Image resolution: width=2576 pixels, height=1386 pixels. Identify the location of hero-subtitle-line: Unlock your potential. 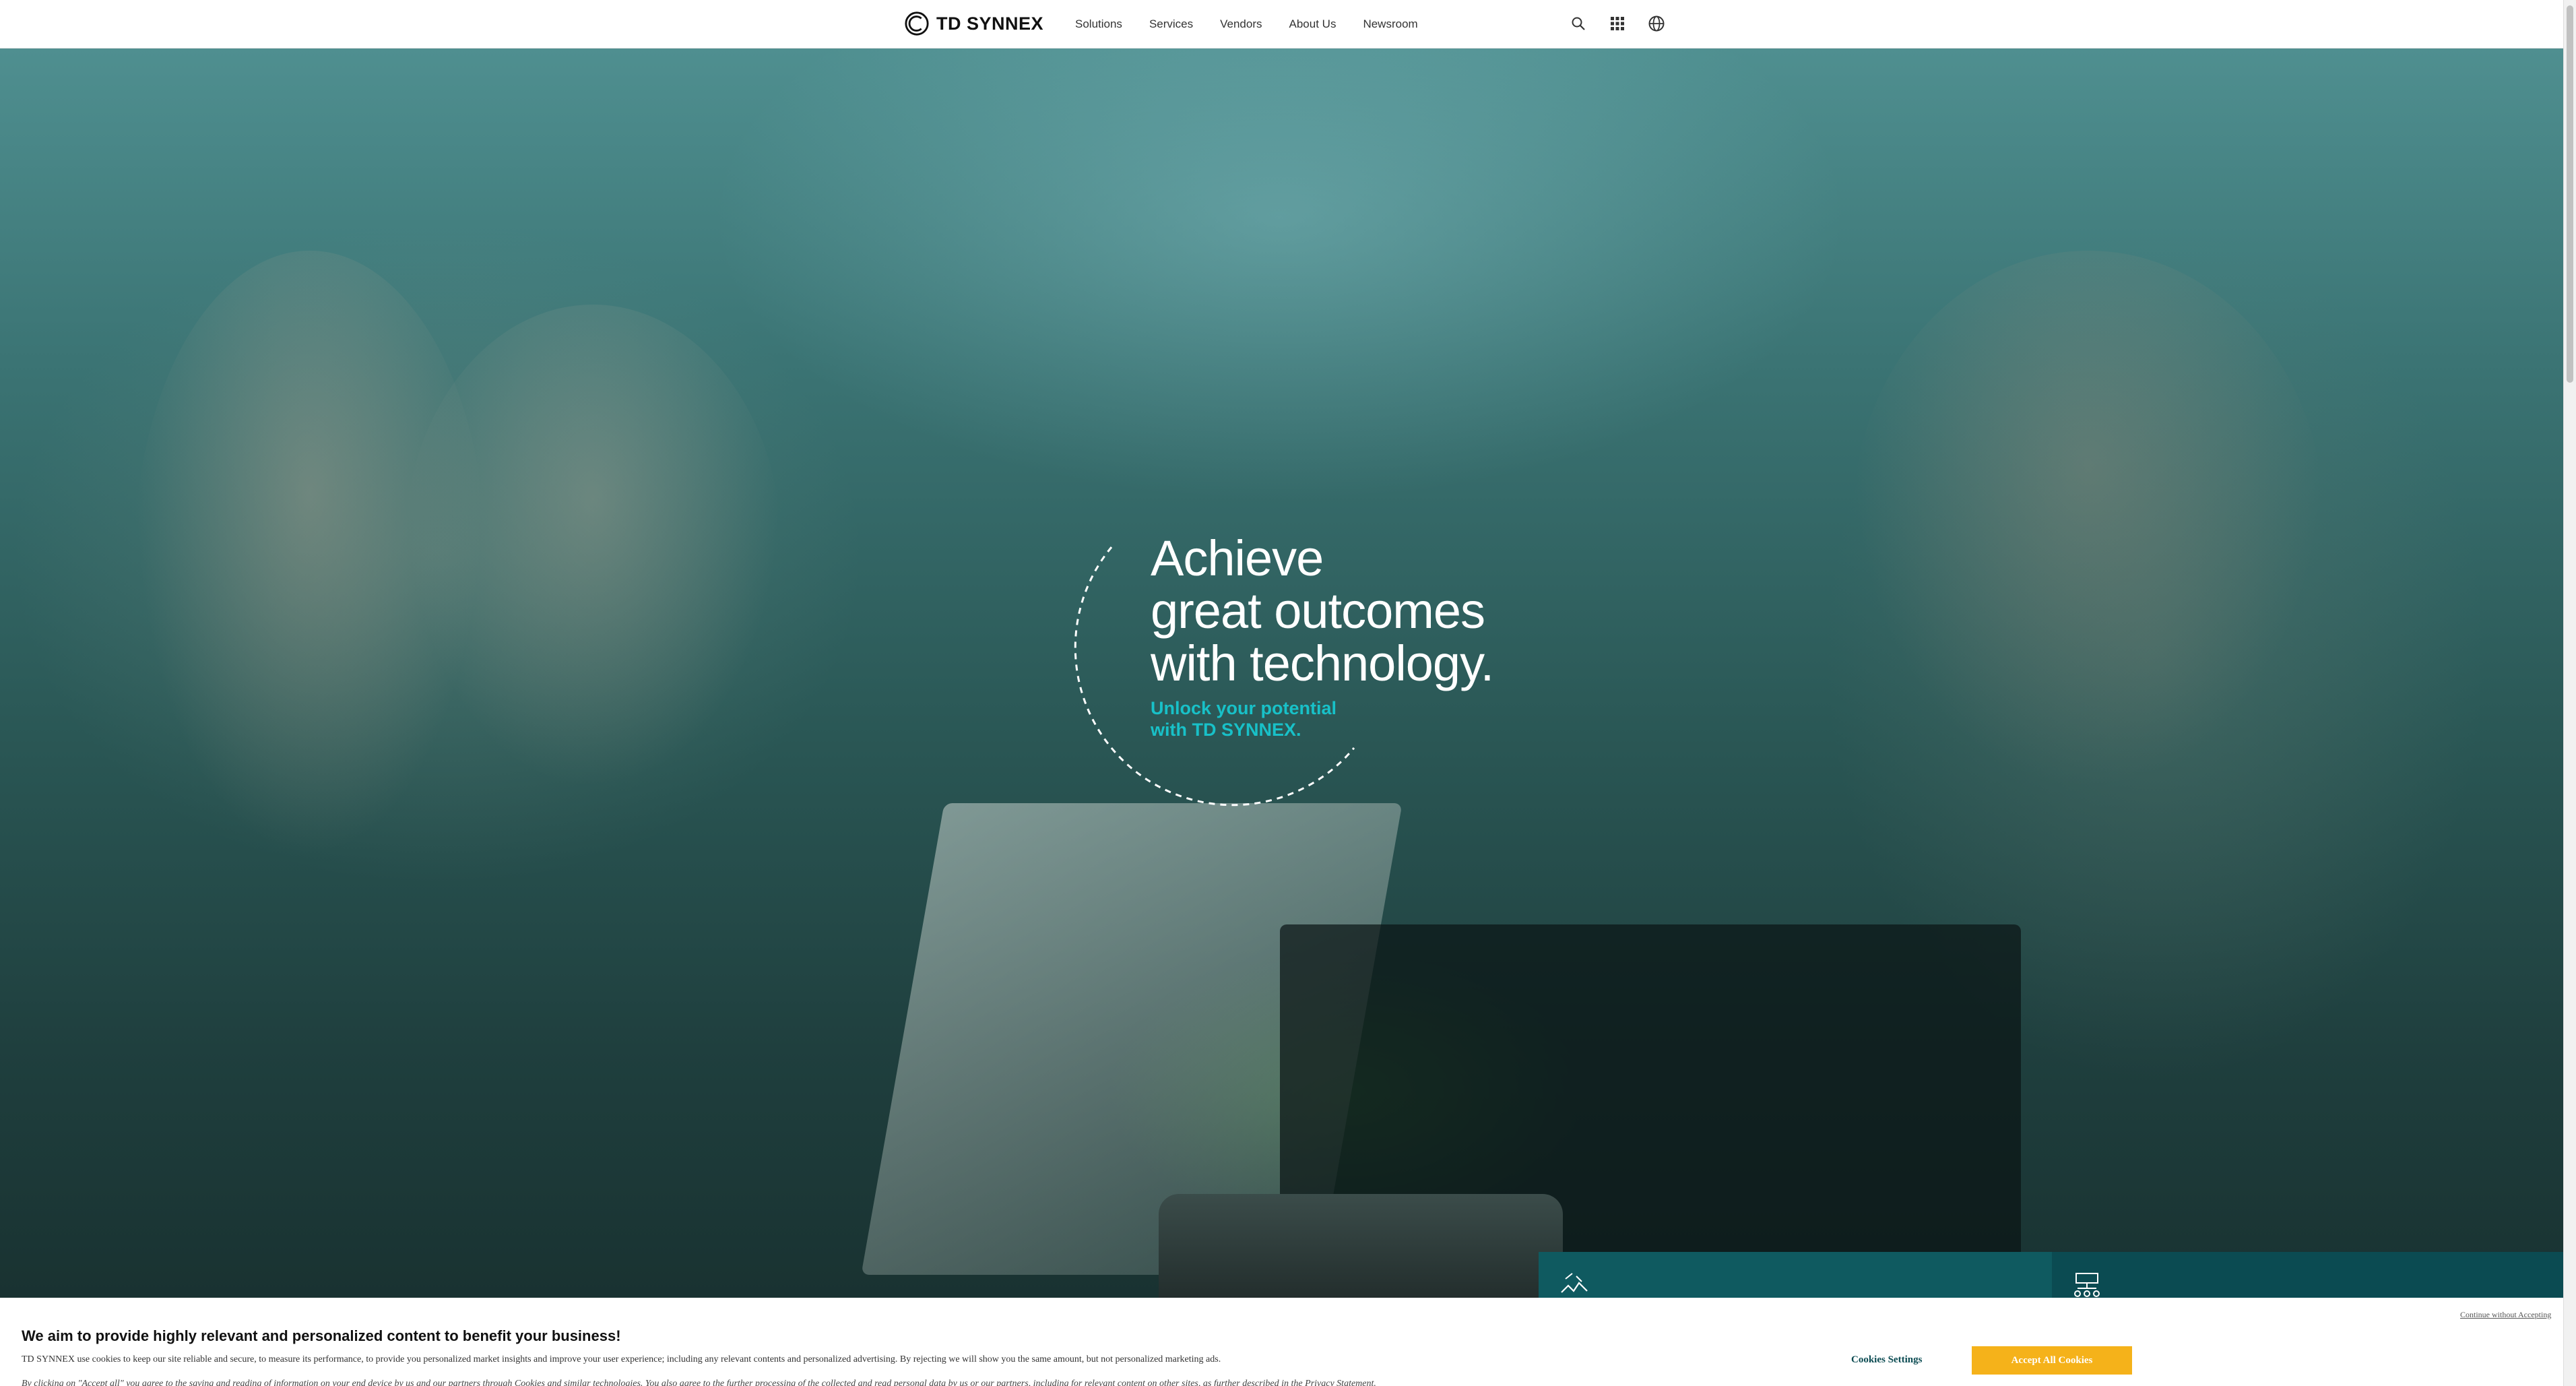
(1244, 708).